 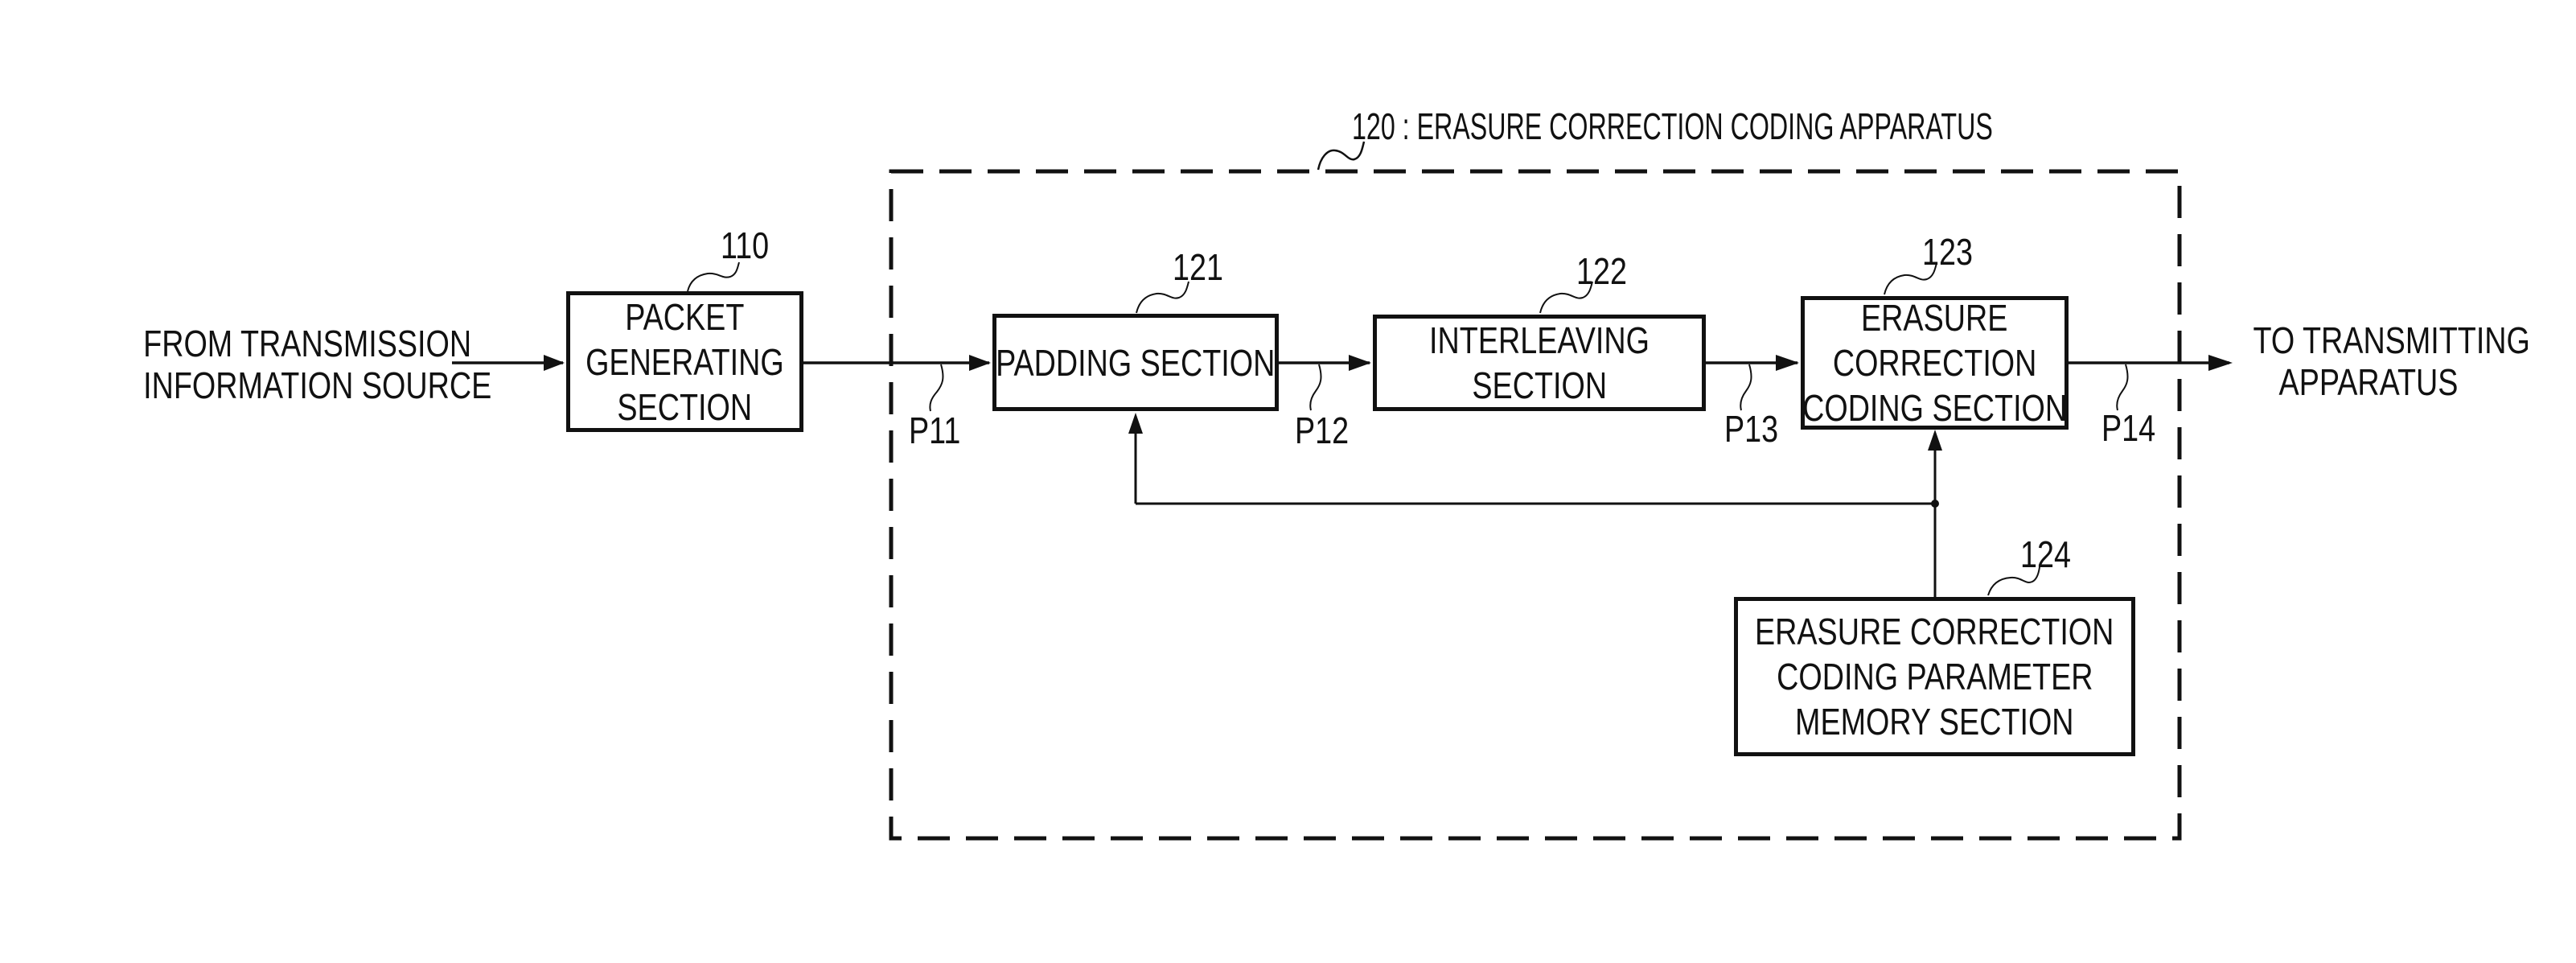 I want to click on block-110-line-3: SECTION, so click(x=685, y=406).